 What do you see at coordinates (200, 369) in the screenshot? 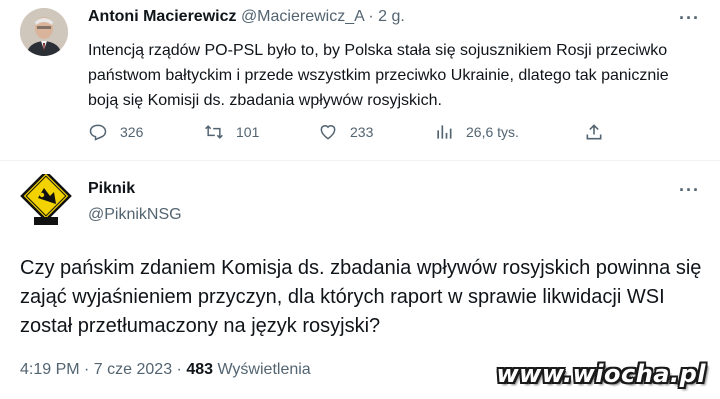
I see `reply-view-count: 483` at bounding box center [200, 369].